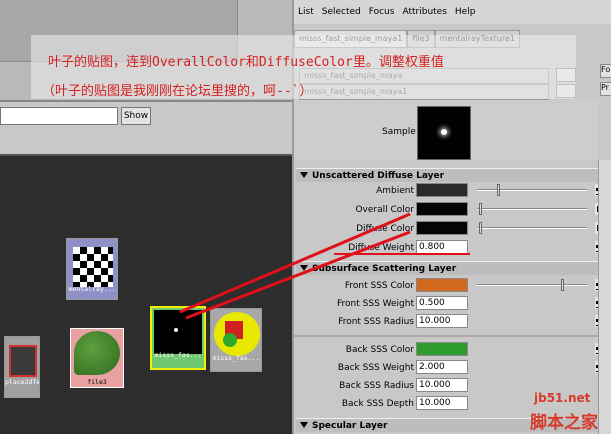  What do you see at coordinates (564, 423) in the screenshot?
I see `watermark-name: 脚本之家` at bounding box center [564, 423].